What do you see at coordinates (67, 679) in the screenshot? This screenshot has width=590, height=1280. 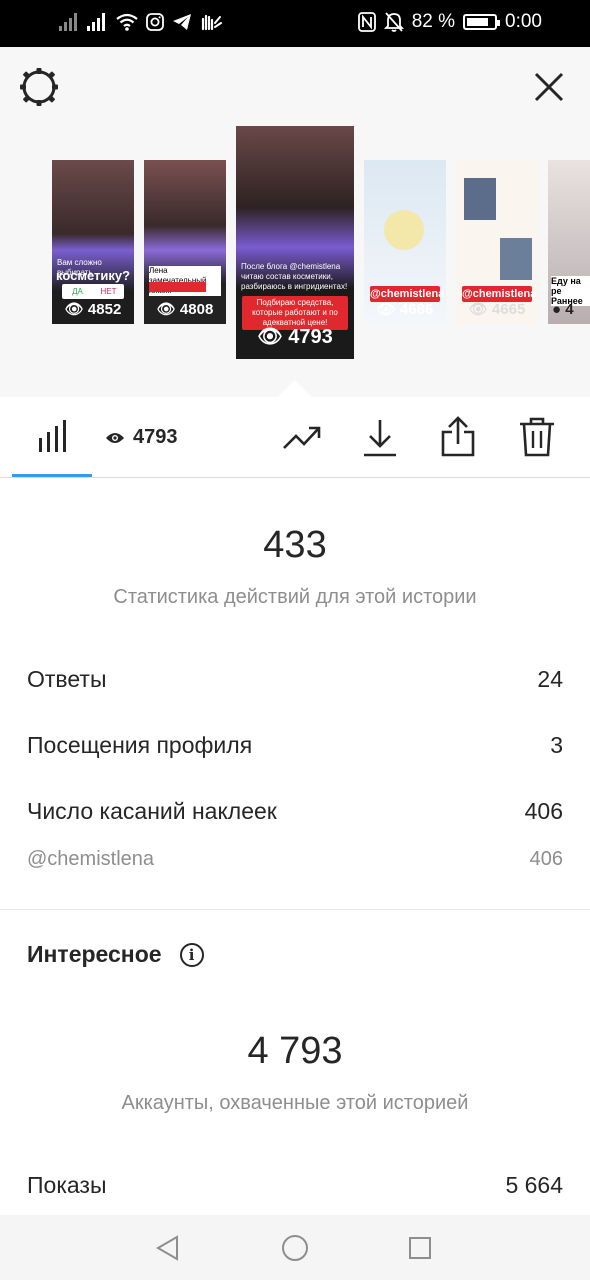 I see `stat-label: Ответы` at bounding box center [67, 679].